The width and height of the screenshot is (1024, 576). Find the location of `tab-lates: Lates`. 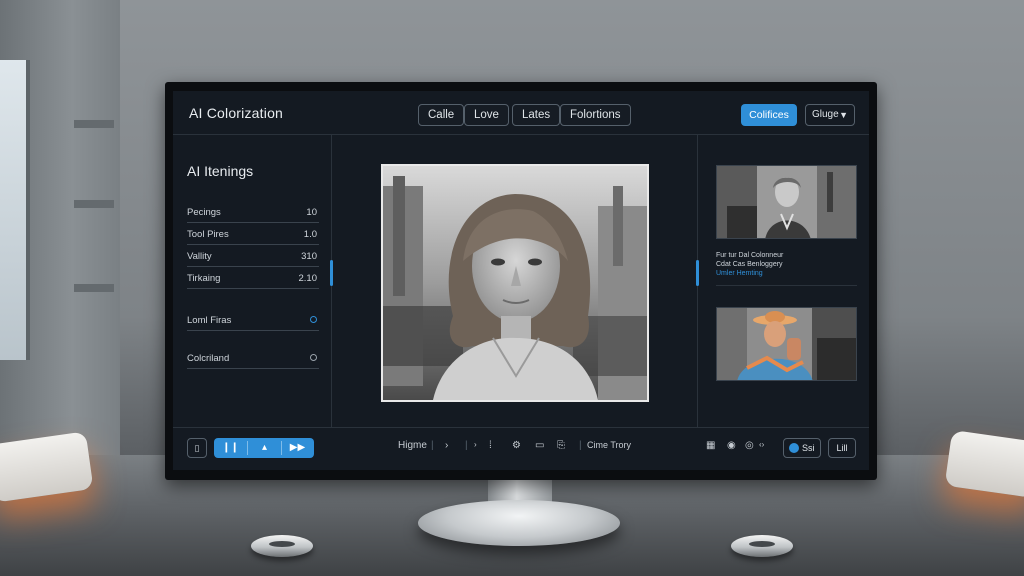

tab-lates: Lates is located at coordinates (536, 115).